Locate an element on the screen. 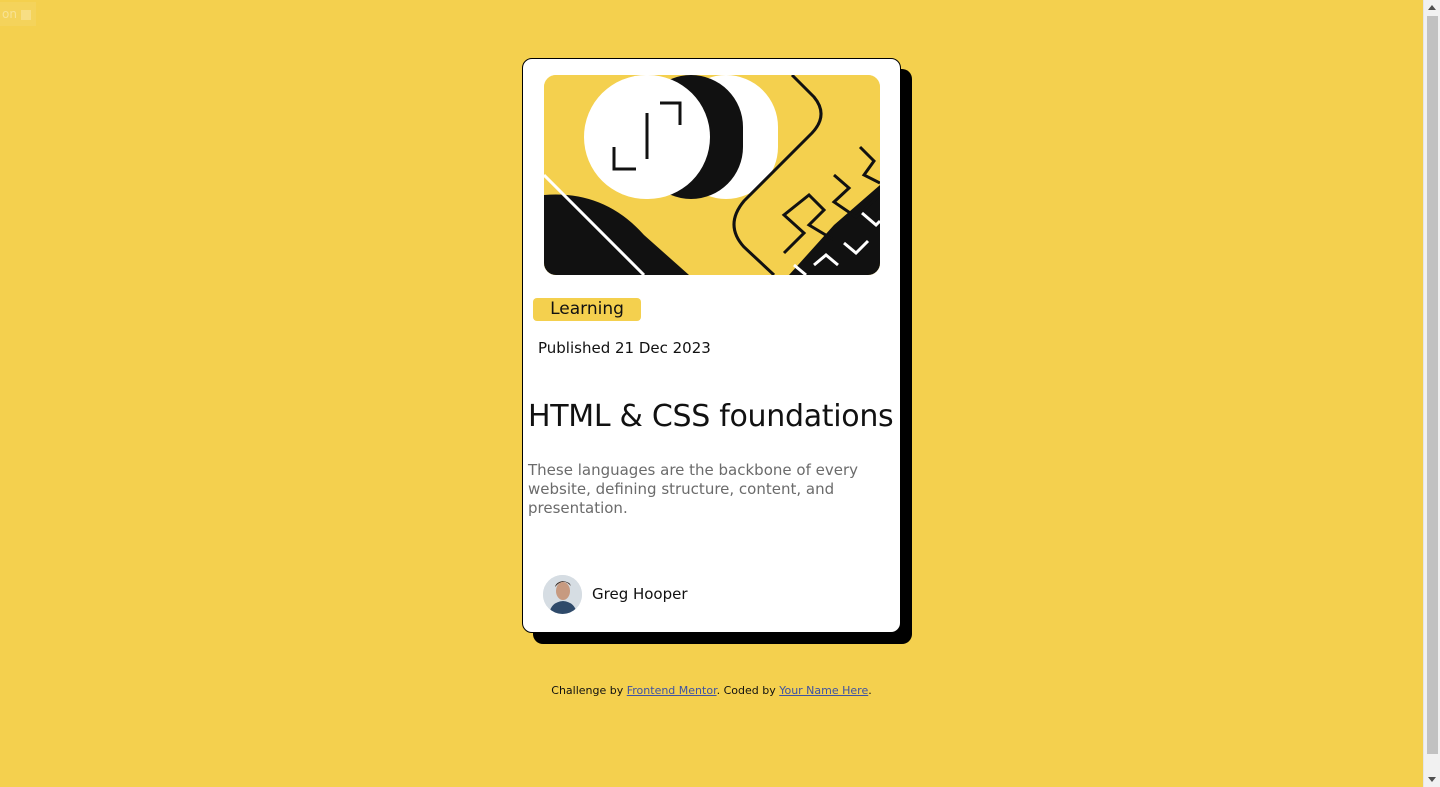  footer-prefix: Challenge by is located at coordinates (589, 690).